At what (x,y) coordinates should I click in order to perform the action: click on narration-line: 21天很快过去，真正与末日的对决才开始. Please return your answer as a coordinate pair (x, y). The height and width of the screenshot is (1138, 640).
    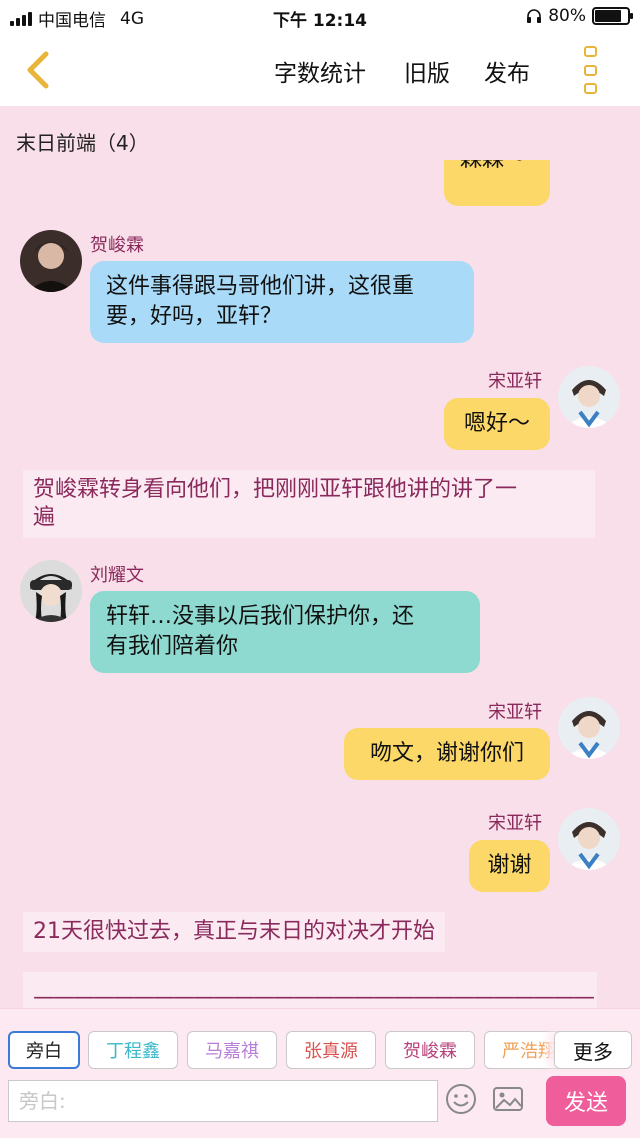
    Looking at the image, I should click on (234, 931).